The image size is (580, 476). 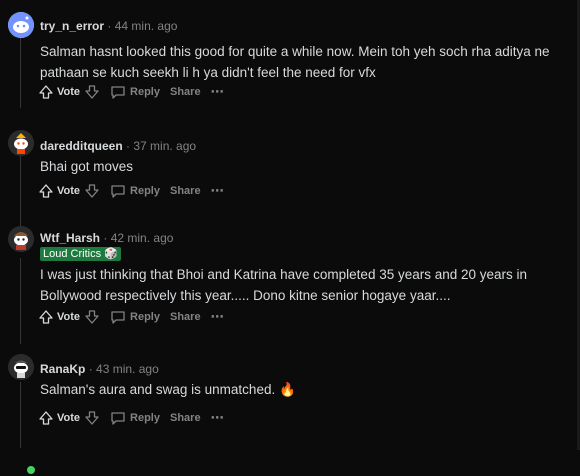 I want to click on user-flair: Loud Critics 🎲, so click(x=80, y=254).